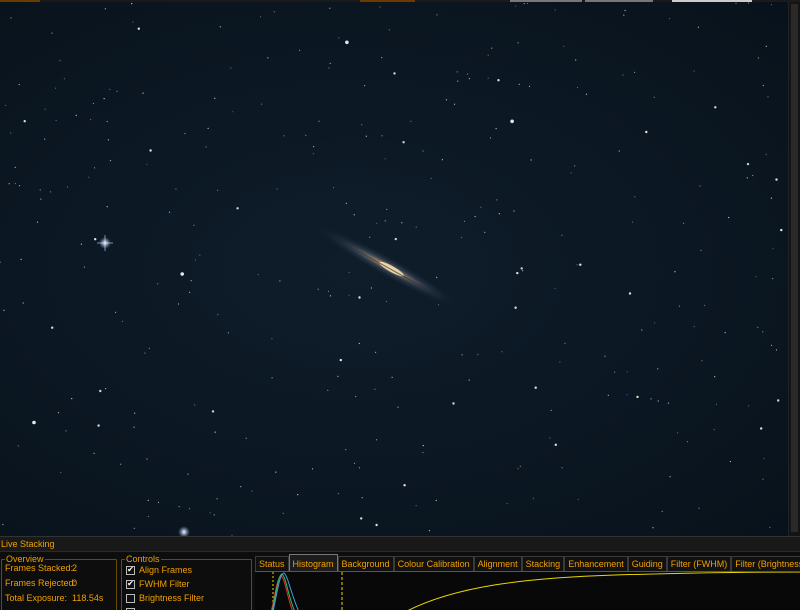 This screenshot has width=800, height=610. Describe the element at coordinates (433, 564) in the screenshot. I see `tab-colour-calibration: Colour Calibration` at that location.